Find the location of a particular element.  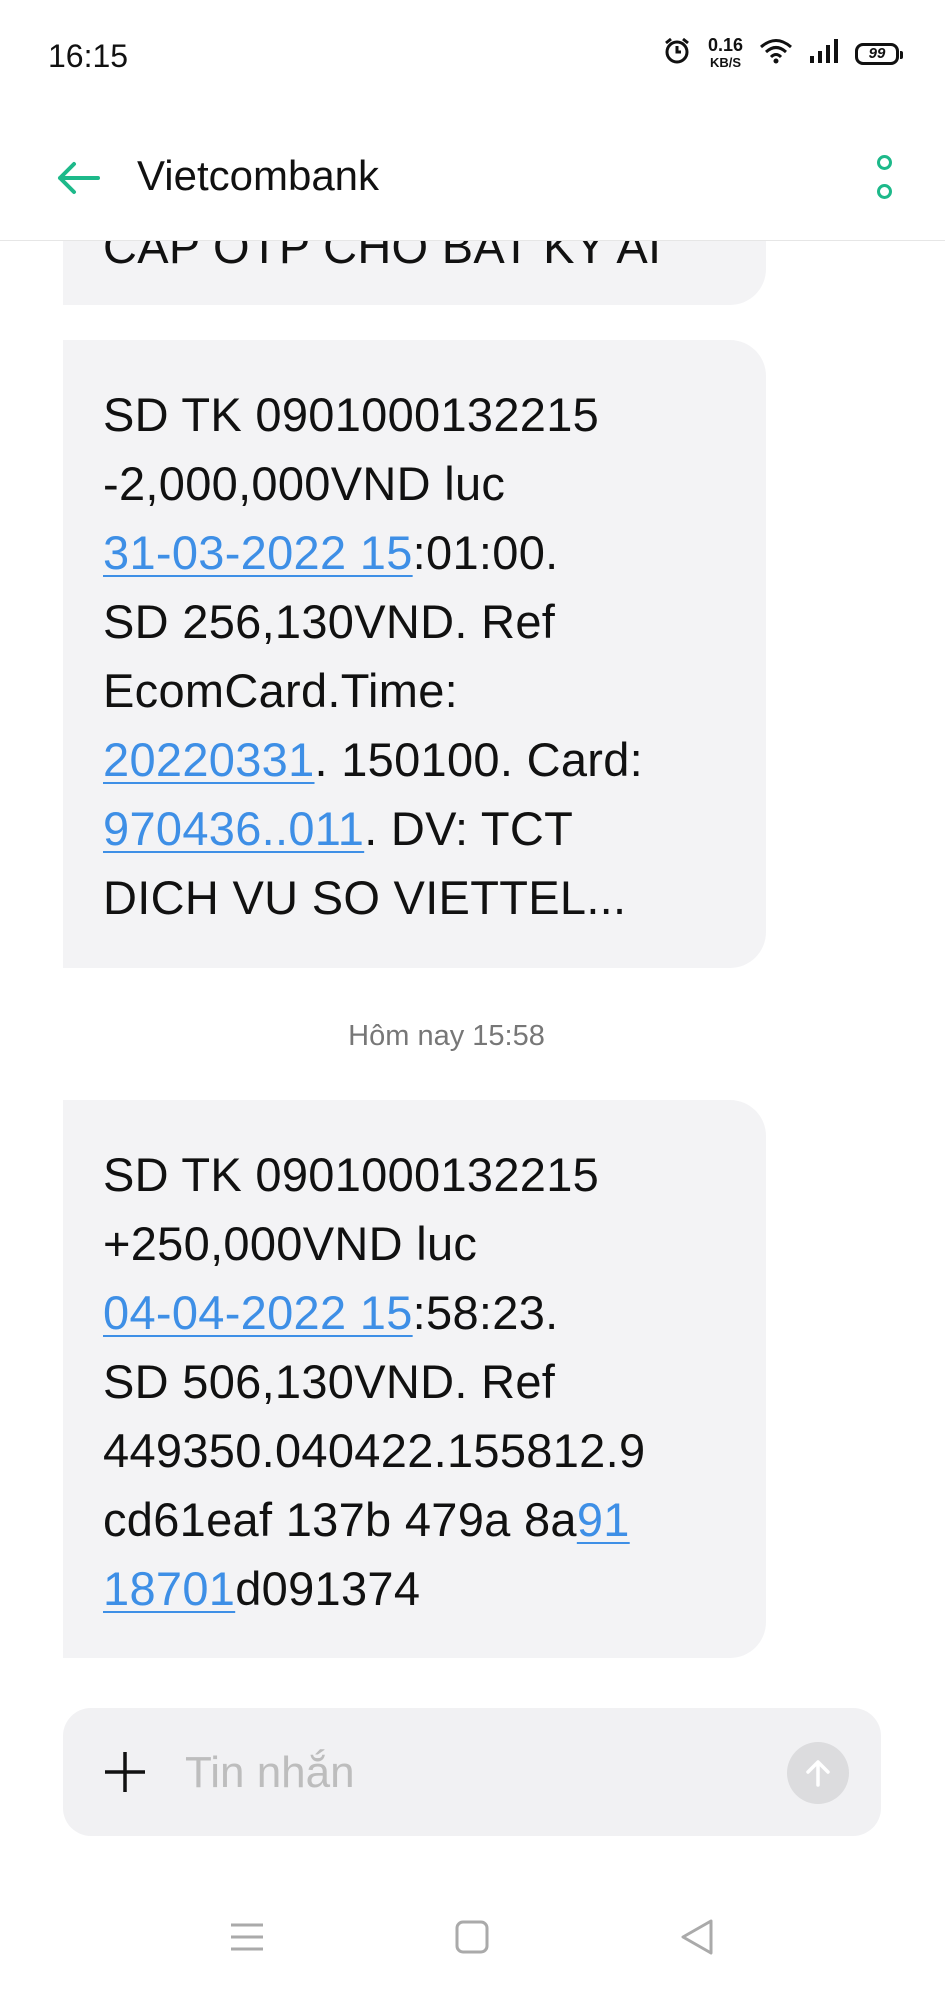

message-link: 18701 is located at coordinates (169, 1588).